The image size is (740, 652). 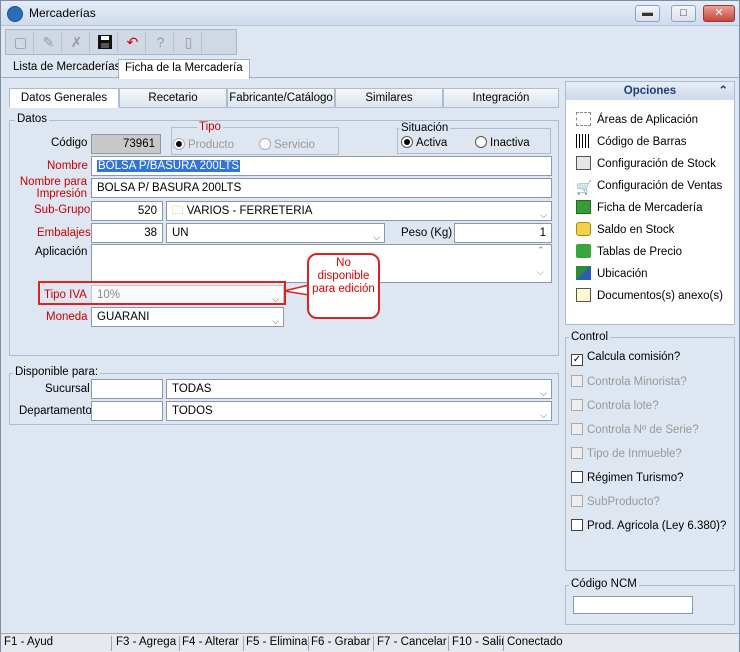 I want to click on opciones-header: Opciones ⌃, so click(x=650, y=91).